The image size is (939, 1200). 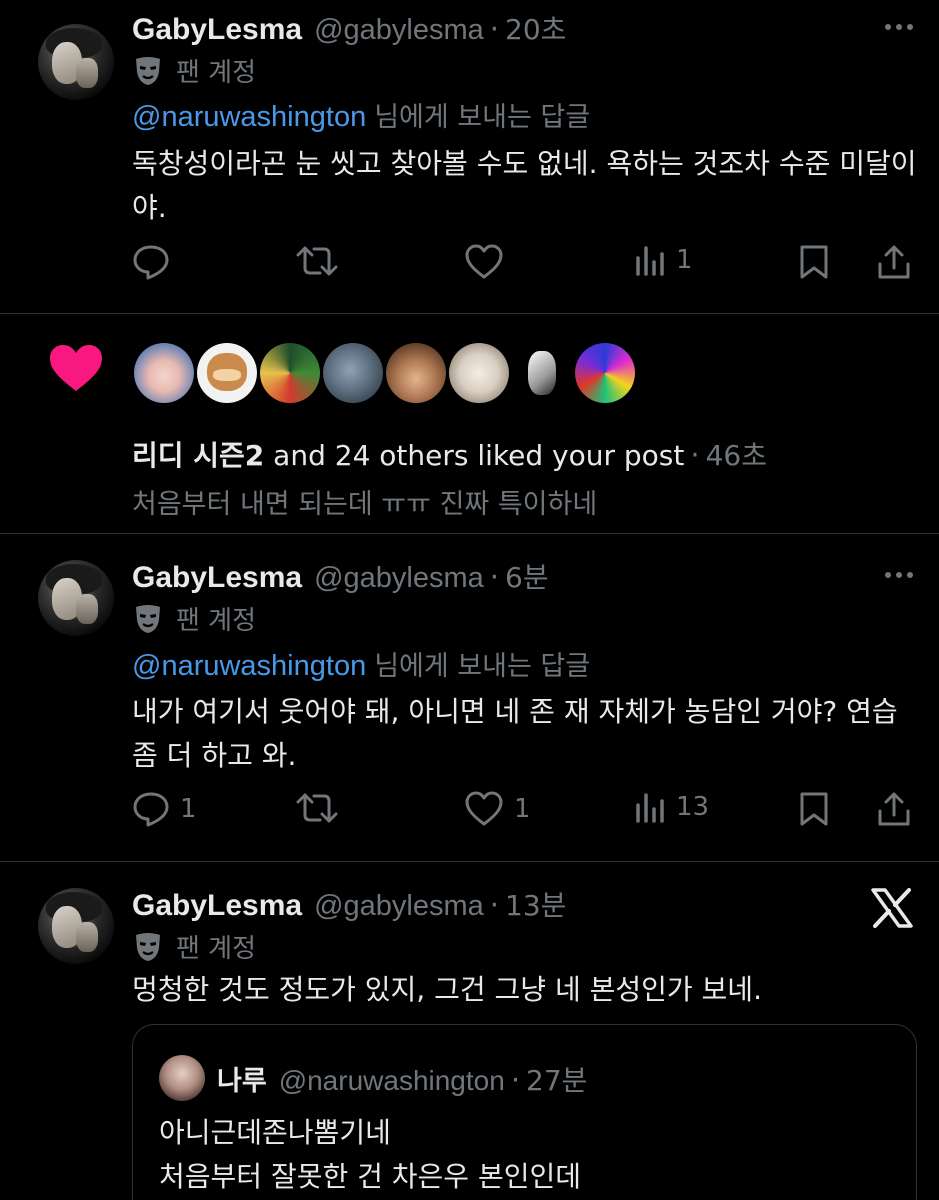 I want to click on like-button: 1, so click(x=497, y=809).